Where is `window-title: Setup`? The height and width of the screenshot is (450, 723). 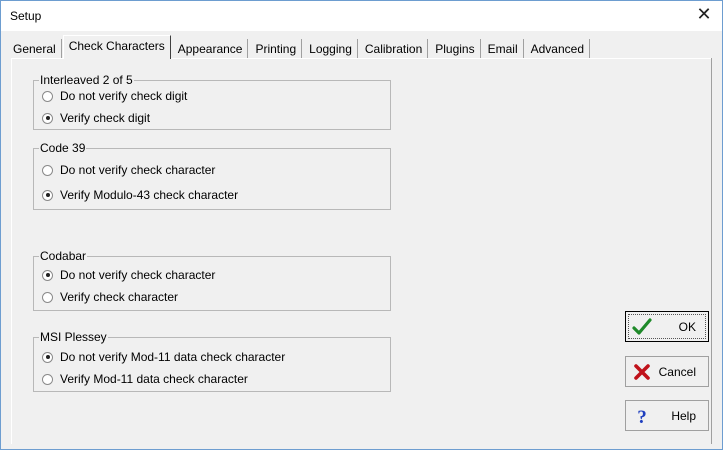
window-title: Setup is located at coordinates (26, 16).